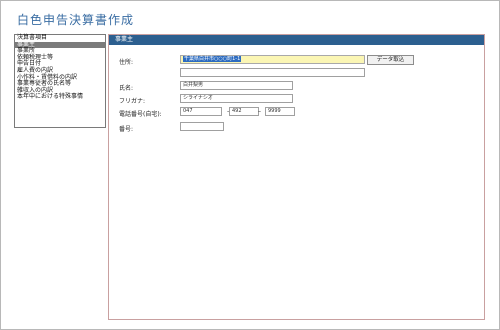 The image size is (500, 330). Describe the element at coordinates (296, 40) in the screenshot. I see `panel-header: 事業主` at that location.